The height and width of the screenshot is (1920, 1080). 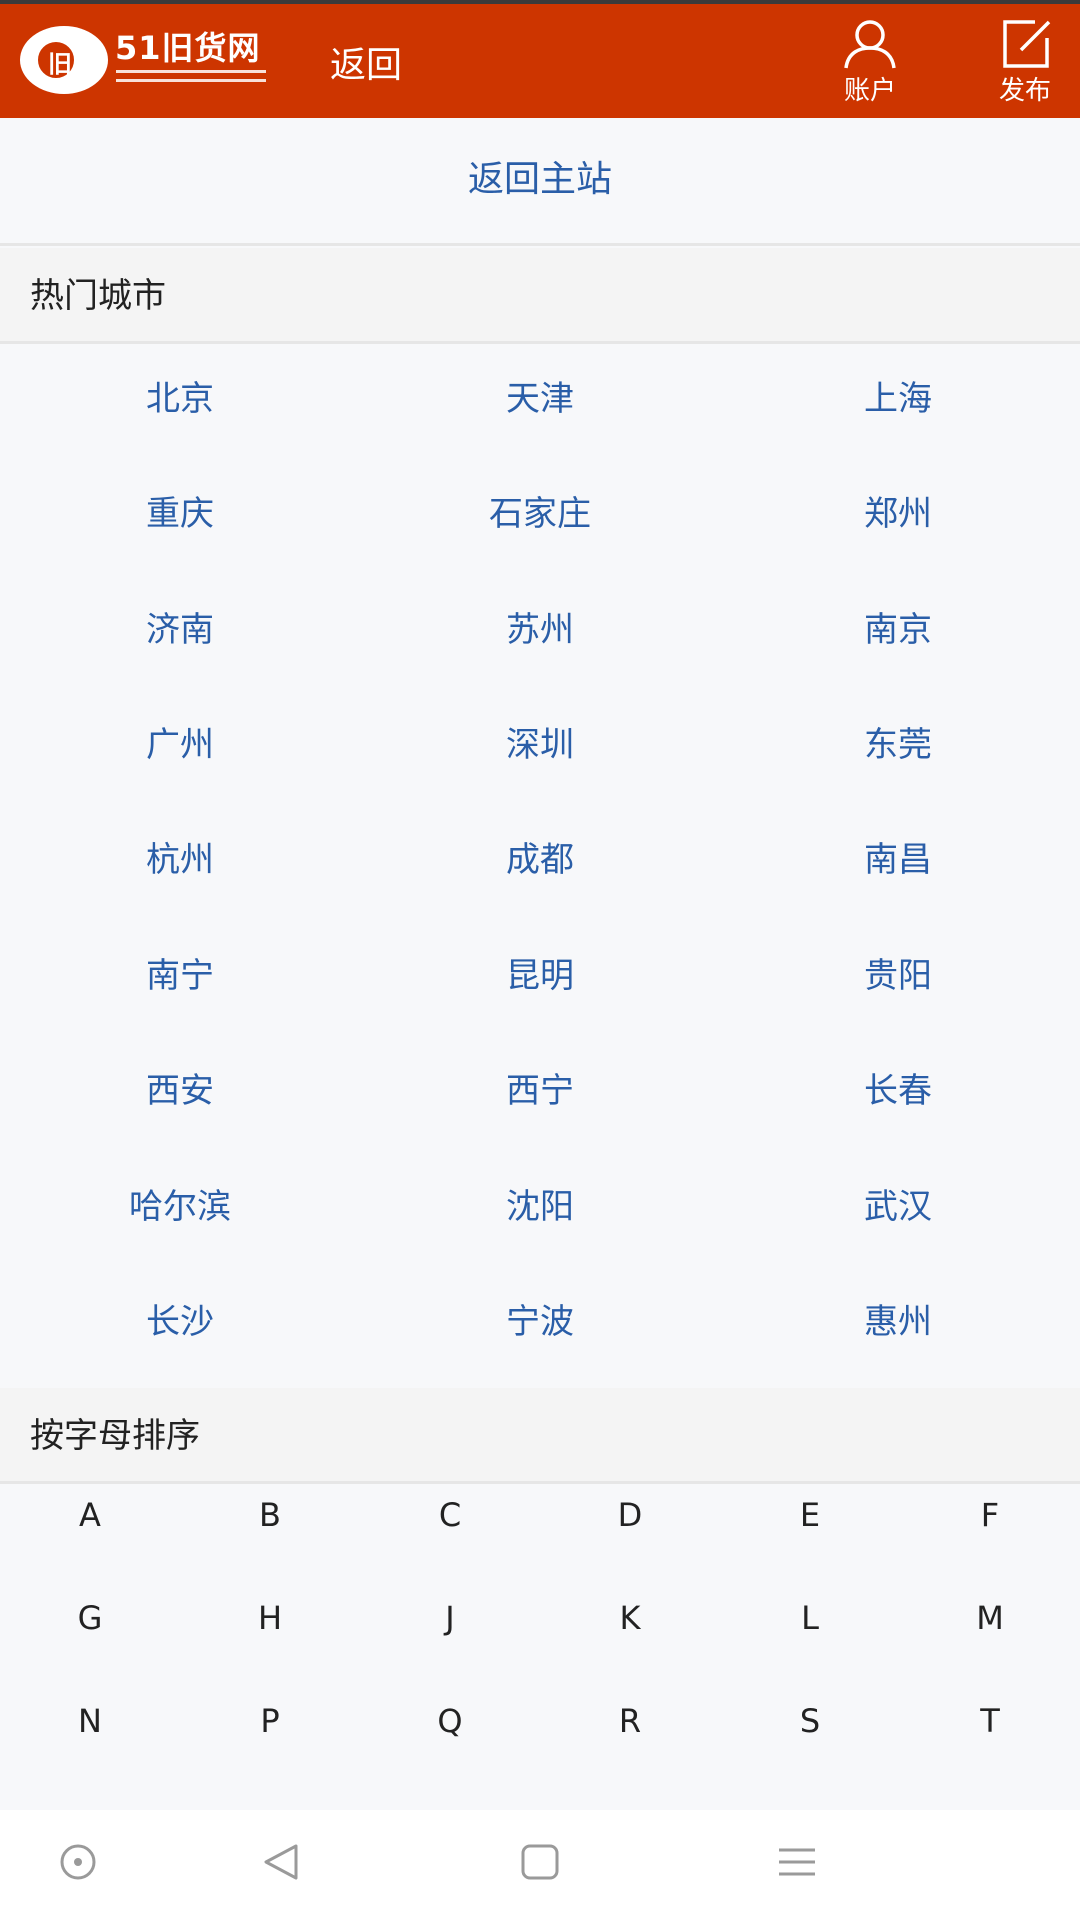 I want to click on letter-link: C, so click(x=450, y=1515).